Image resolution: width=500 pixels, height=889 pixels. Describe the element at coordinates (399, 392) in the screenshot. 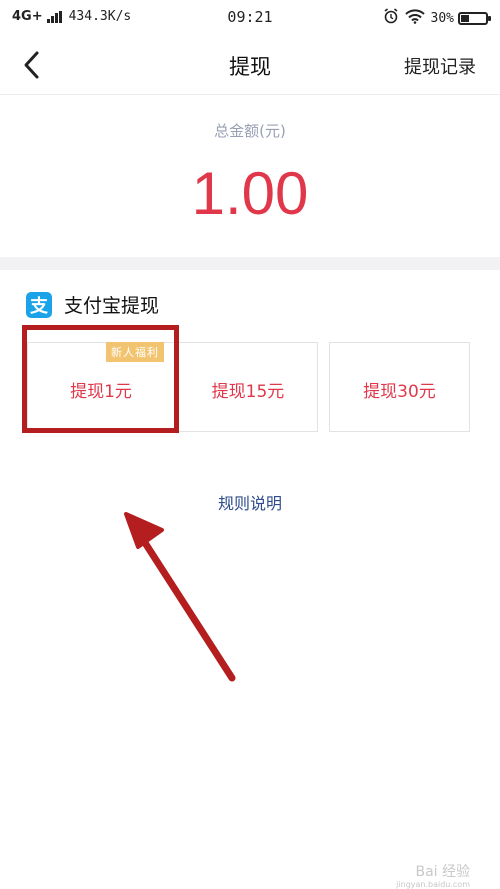

I see `option-label: 提现30元` at that location.